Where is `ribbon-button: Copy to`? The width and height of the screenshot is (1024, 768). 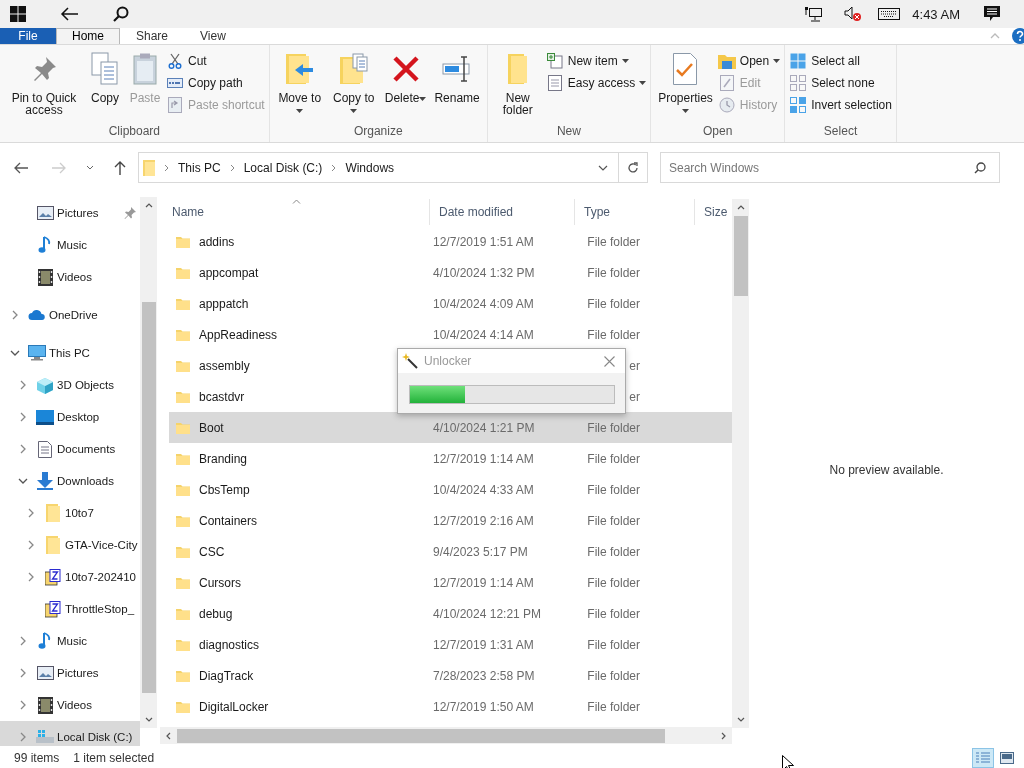 ribbon-button: Copy to is located at coordinates (353, 83).